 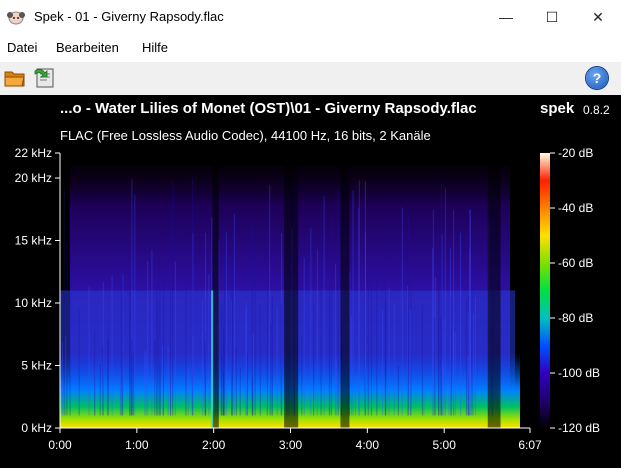 I want to click on menu-bearbeiten: Bearbeiten, so click(x=87, y=47).